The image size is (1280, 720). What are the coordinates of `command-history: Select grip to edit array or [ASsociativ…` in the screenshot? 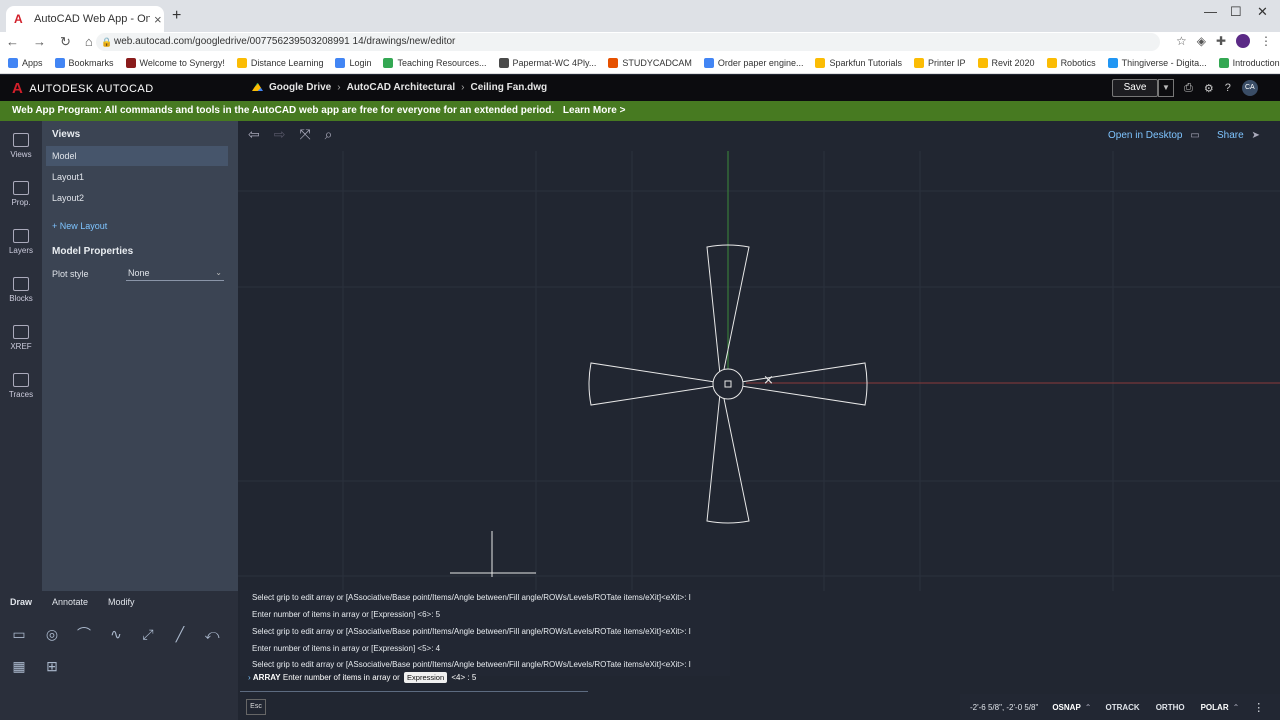 It's located at (485, 633).